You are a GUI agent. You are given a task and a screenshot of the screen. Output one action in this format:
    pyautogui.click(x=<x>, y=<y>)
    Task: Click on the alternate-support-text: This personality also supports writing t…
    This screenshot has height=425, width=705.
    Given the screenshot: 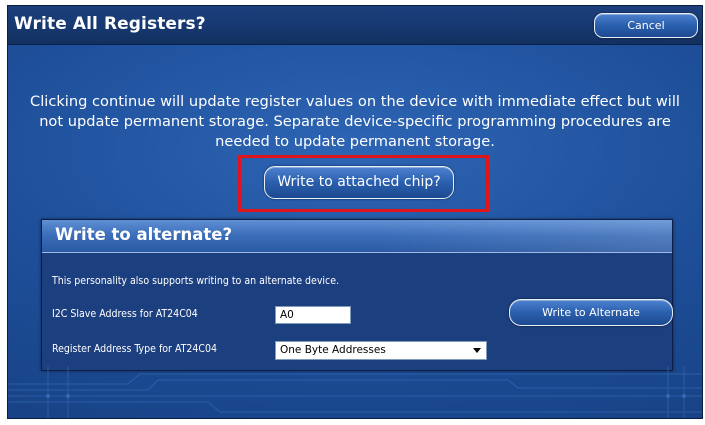 What is the action you would take?
    pyautogui.click(x=196, y=281)
    